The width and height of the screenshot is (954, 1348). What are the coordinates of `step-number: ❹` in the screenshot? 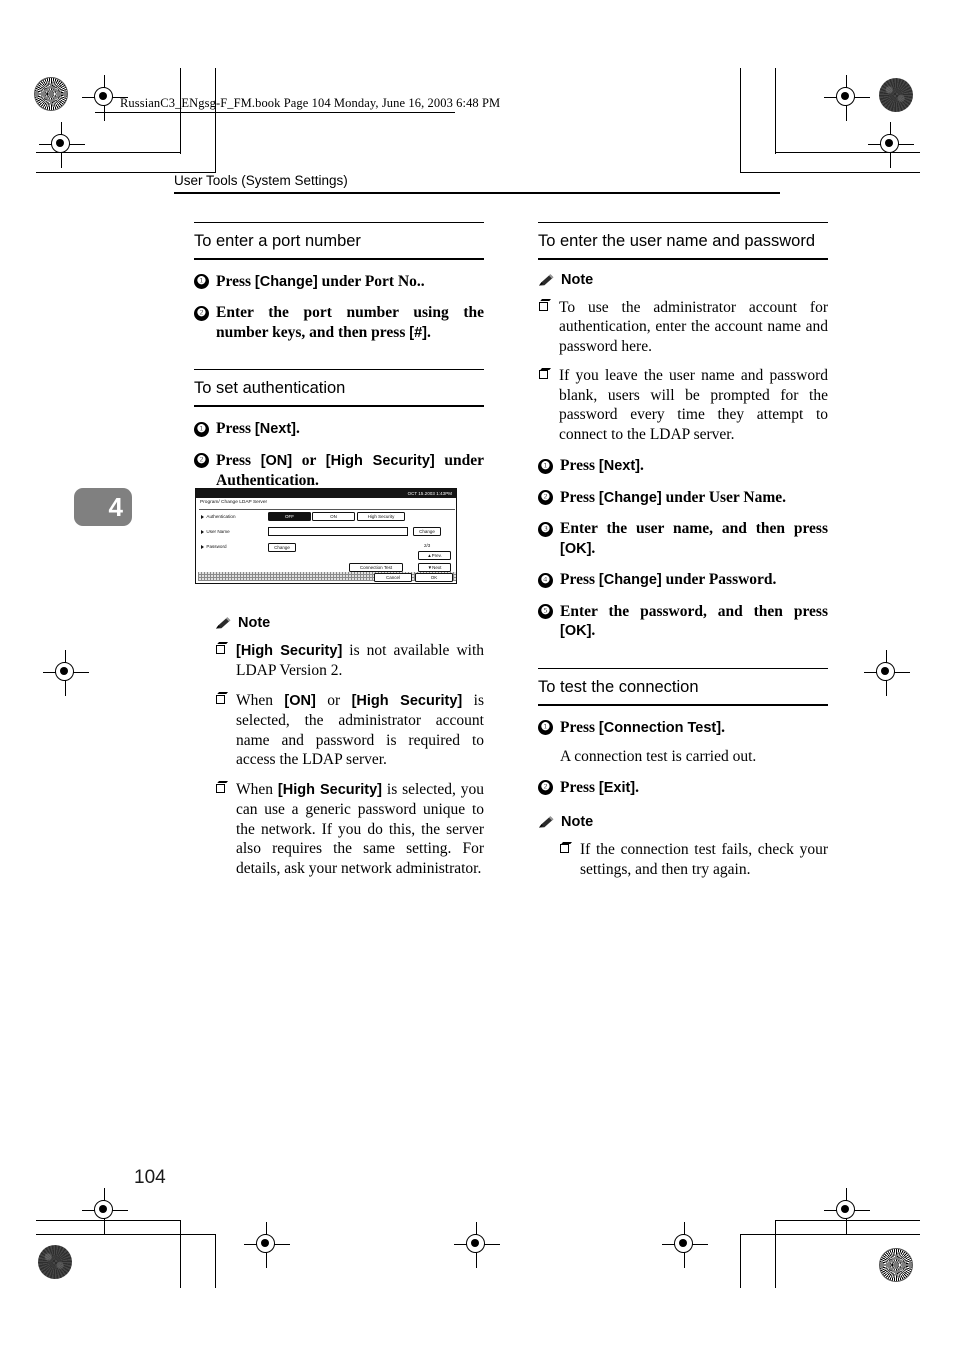 It's located at (545, 580).